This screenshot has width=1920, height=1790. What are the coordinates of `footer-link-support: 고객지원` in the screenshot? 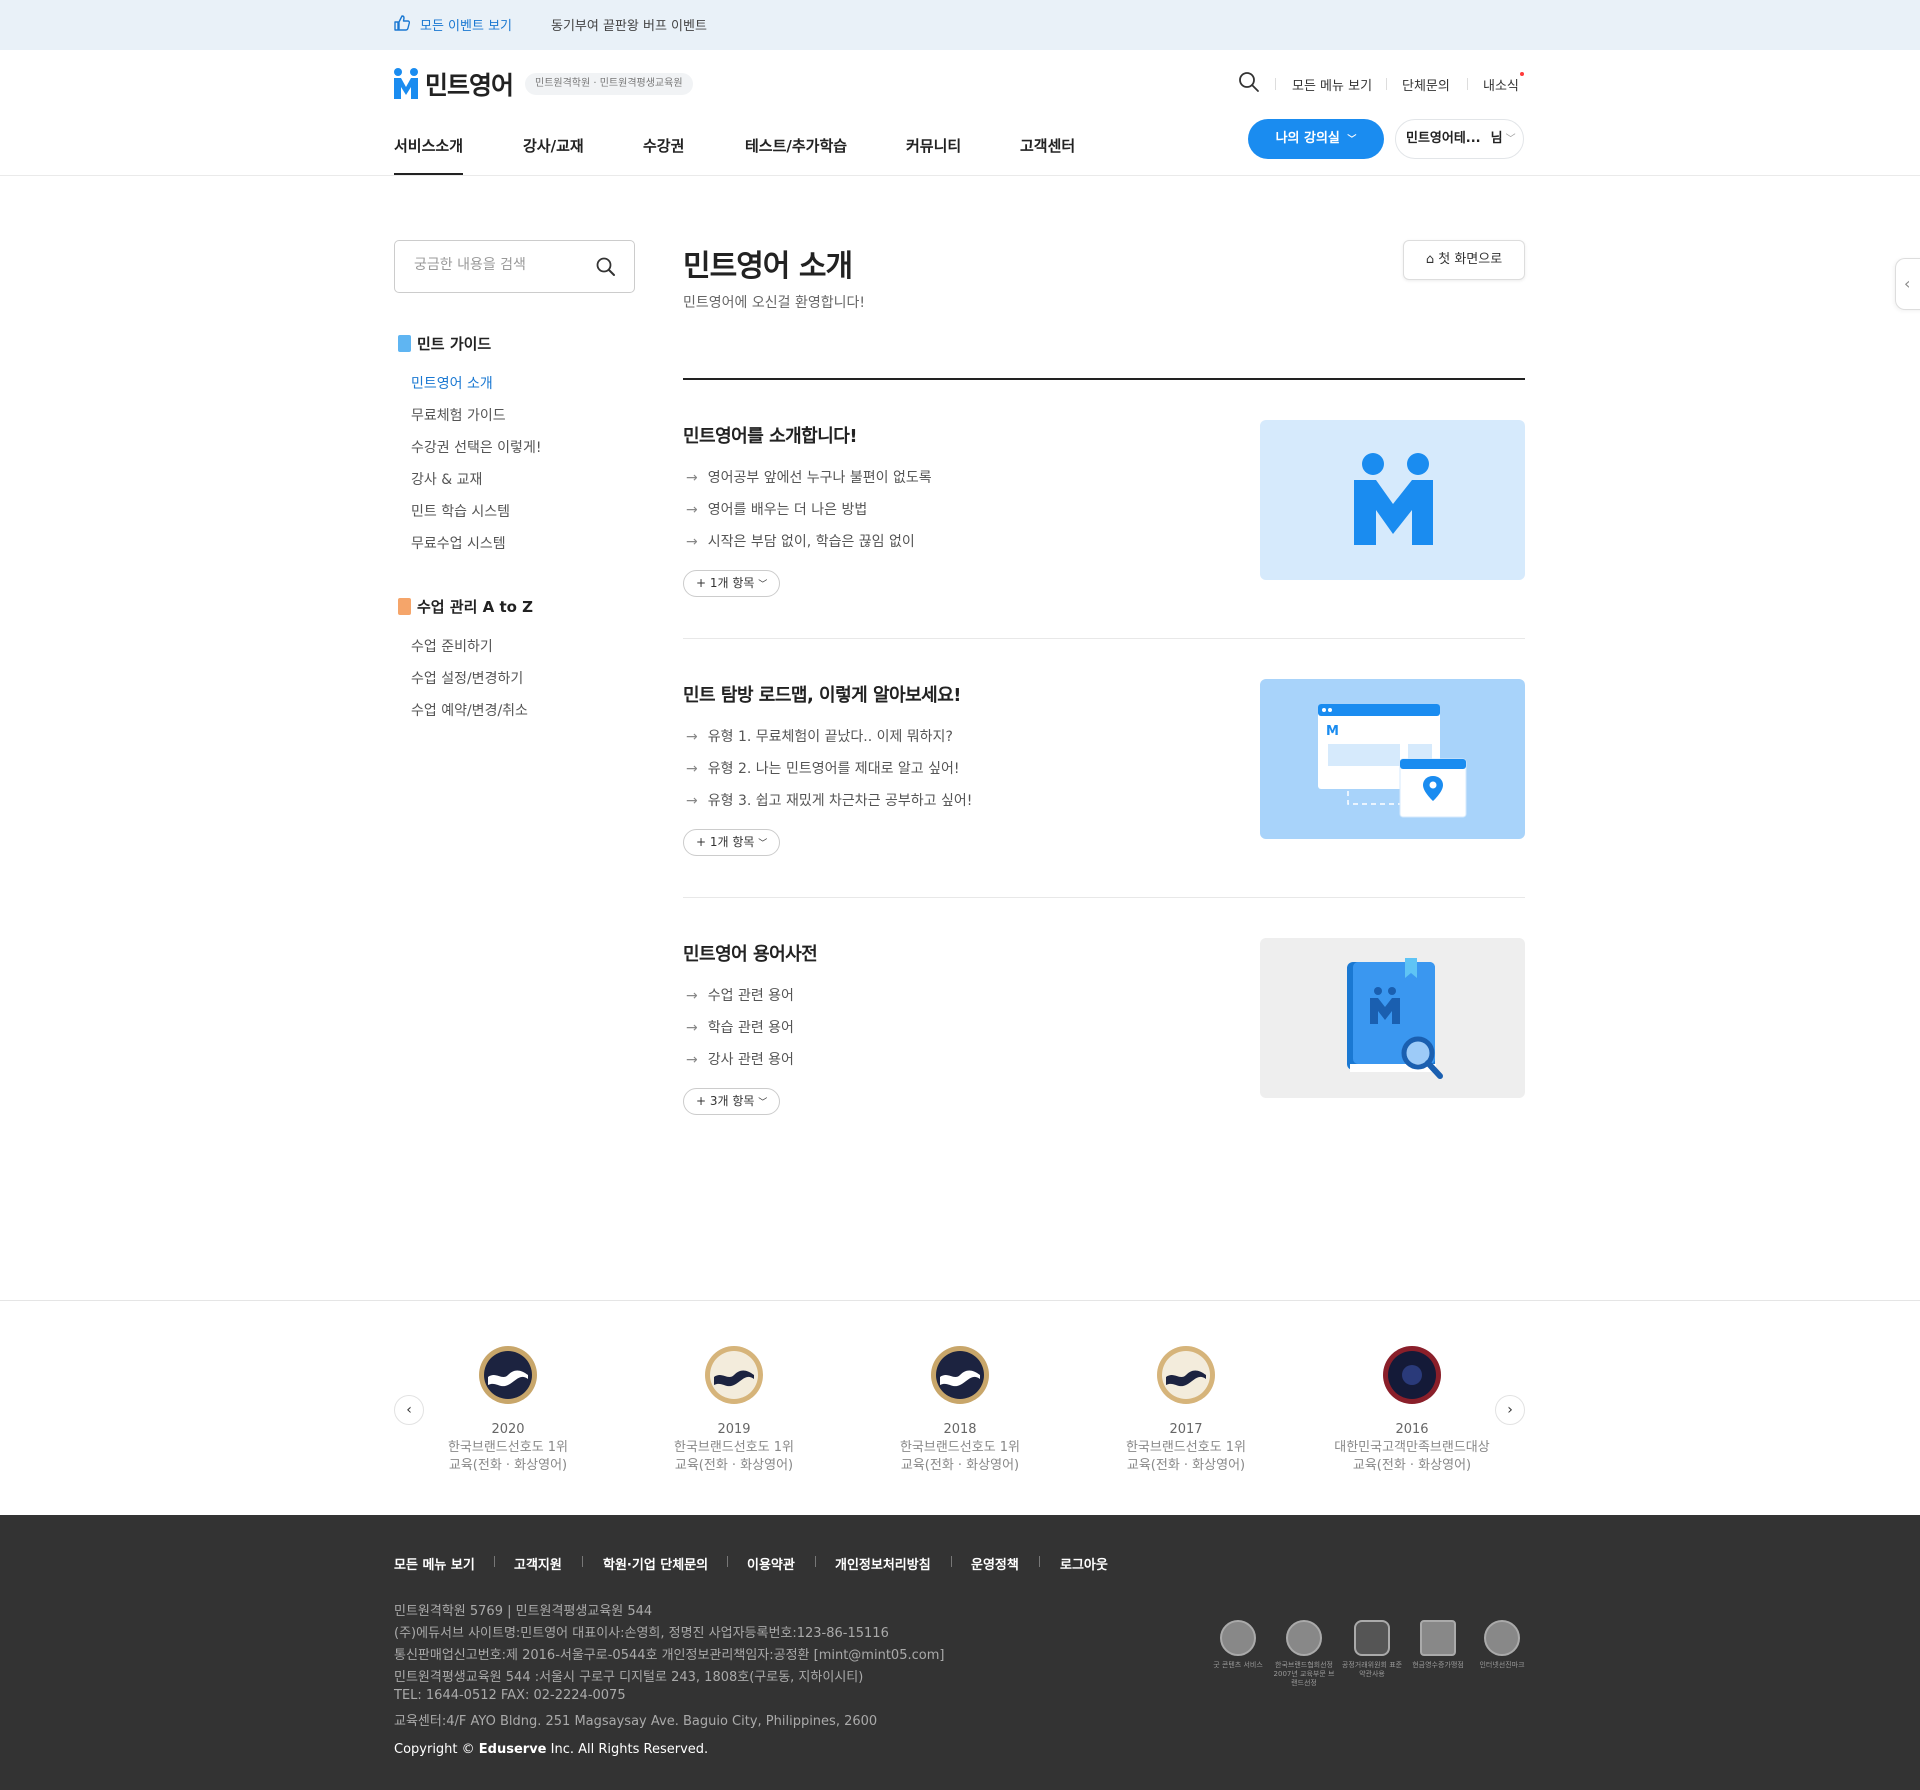 It's located at (538, 1563).